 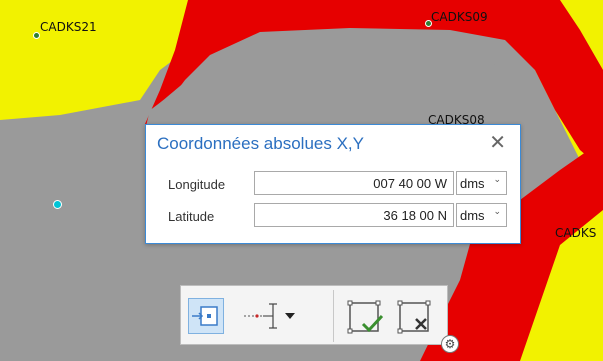 I want to click on finish-check-icon, so click(x=365, y=317).